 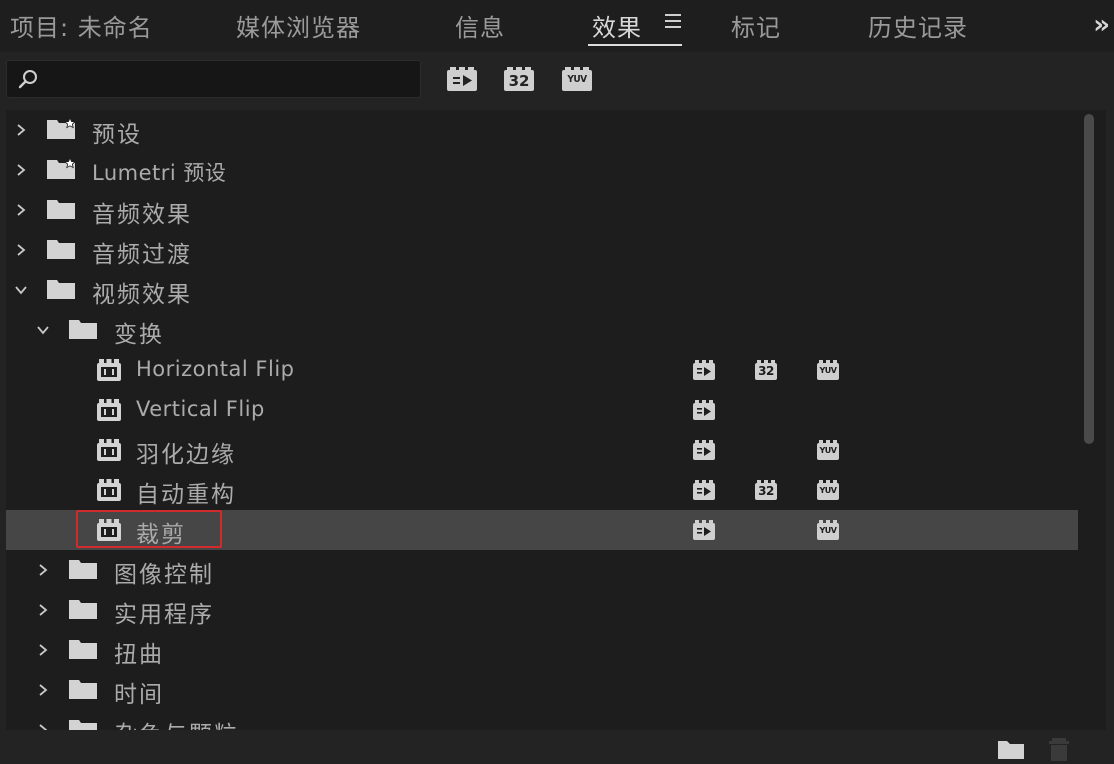 What do you see at coordinates (543, 490) in the screenshot?
I see `effect-row-item: 自动重构 32 YUV` at bounding box center [543, 490].